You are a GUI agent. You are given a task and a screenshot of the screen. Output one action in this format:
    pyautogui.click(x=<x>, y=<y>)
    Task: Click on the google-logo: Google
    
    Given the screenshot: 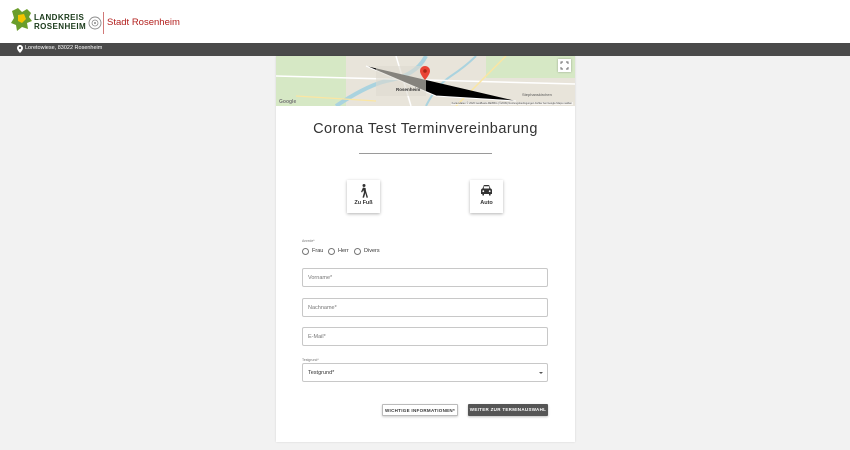 What is the action you would take?
    pyautogui.click(x=288, y=102)
    